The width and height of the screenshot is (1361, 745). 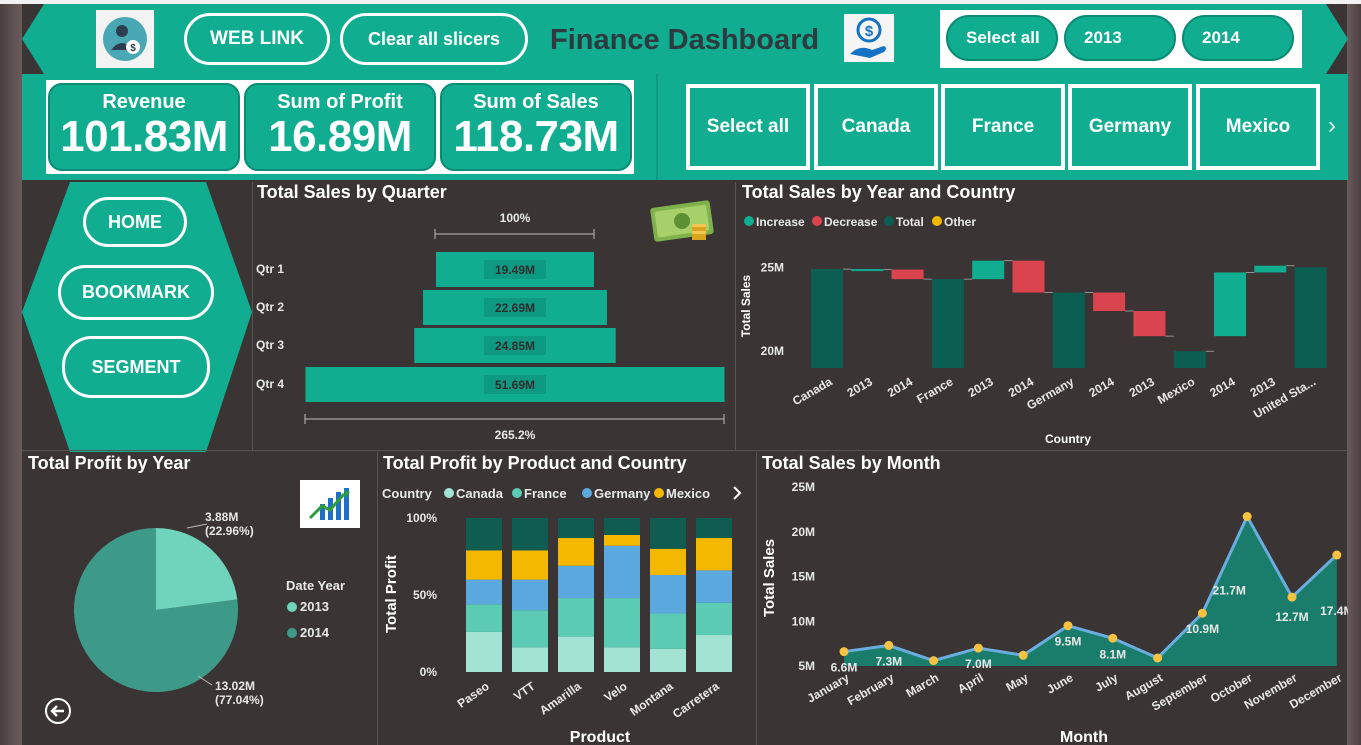 What do you see at coordinates (144, 102) in the screenshot?
I see `kpi-label: Revenue` at bounding box center [144, 102].